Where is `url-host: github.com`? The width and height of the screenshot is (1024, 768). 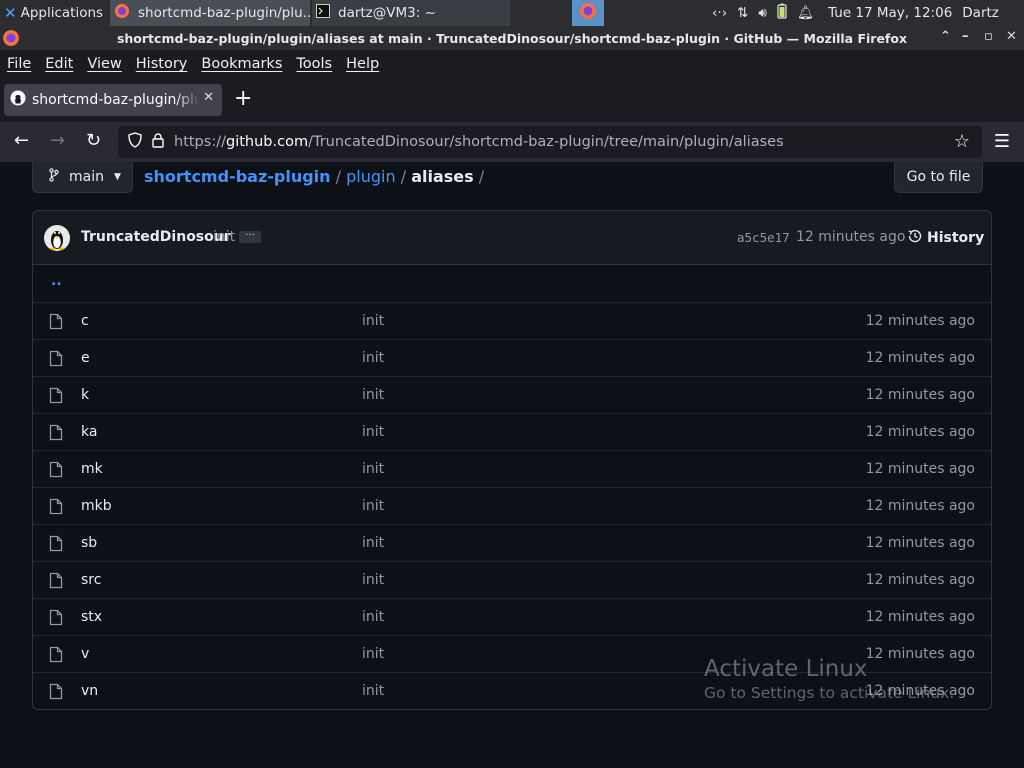
url-host: github.com is located at coordinates (267, 142).